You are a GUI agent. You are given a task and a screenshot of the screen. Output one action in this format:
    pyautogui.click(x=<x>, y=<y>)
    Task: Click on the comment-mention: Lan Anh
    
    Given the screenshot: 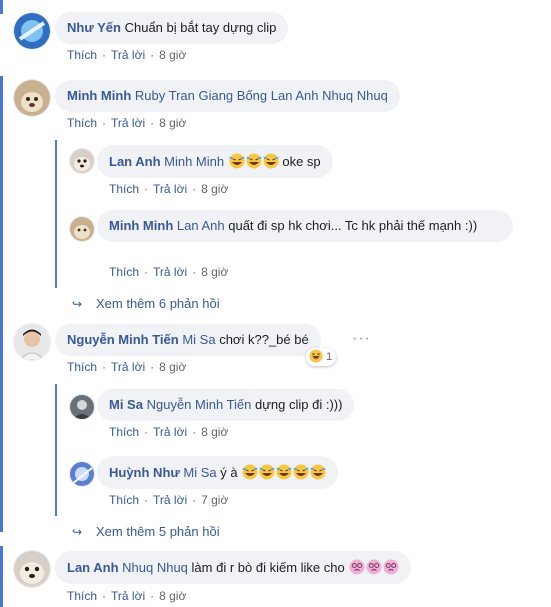 What is the action you would take?
    pyautogui.click(x=201, y=225)
    